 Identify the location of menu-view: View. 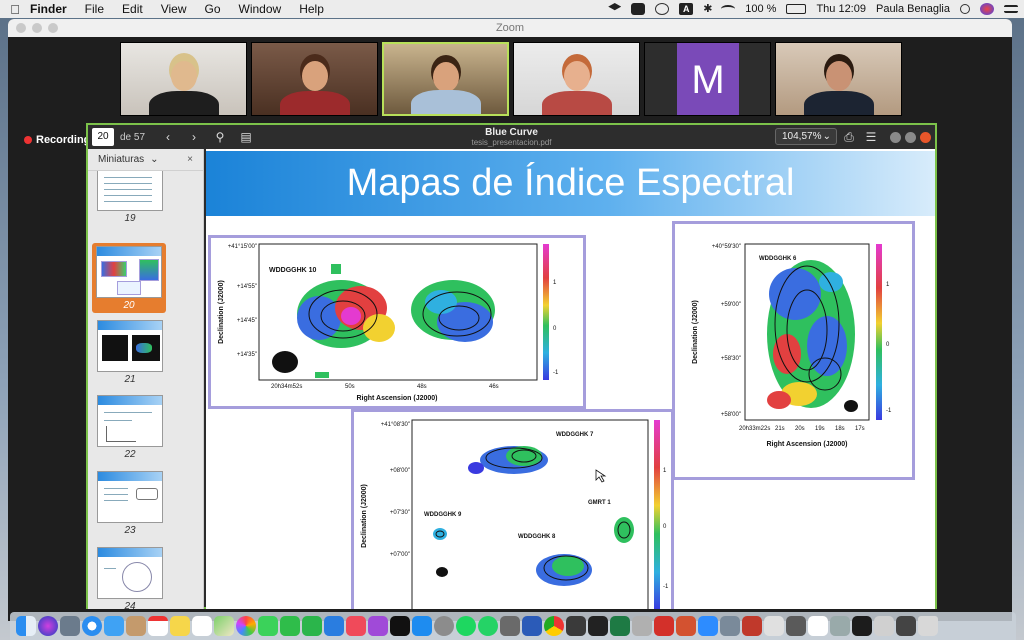
(174, 9).